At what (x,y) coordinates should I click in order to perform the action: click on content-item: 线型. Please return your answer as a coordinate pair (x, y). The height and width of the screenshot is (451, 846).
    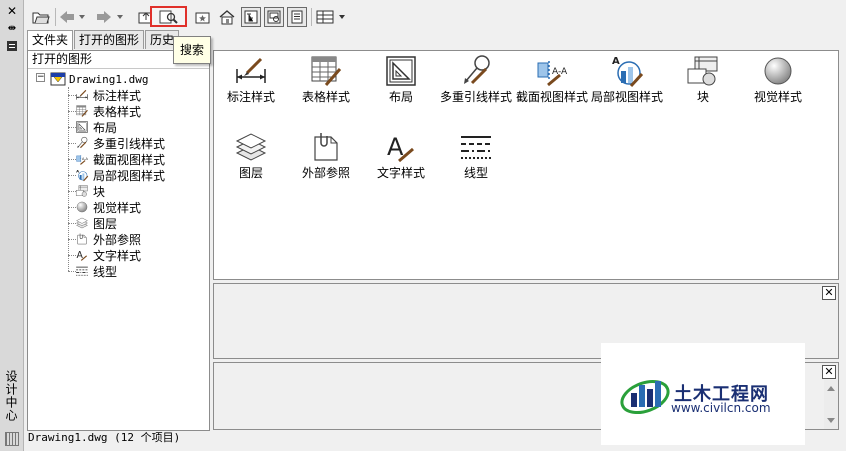
    Looking at the image, I should click on (476, 154).